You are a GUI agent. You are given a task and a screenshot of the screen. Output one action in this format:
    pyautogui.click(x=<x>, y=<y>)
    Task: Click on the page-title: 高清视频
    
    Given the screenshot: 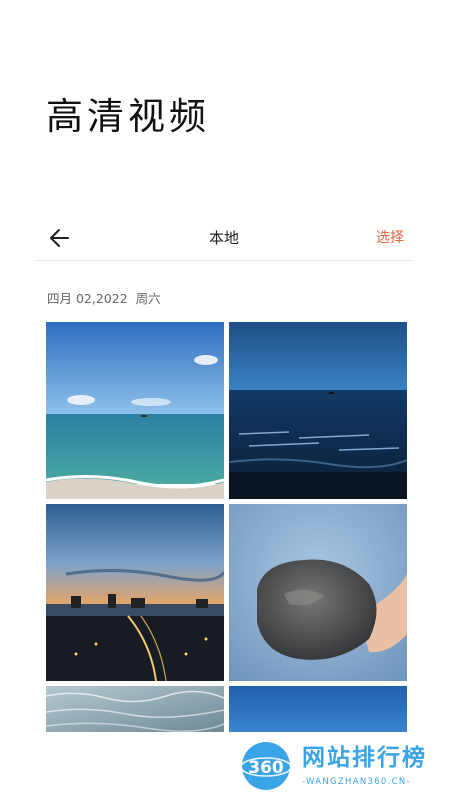 What is the action you would take?
    pyautogui.click(x=128, y=116)
    